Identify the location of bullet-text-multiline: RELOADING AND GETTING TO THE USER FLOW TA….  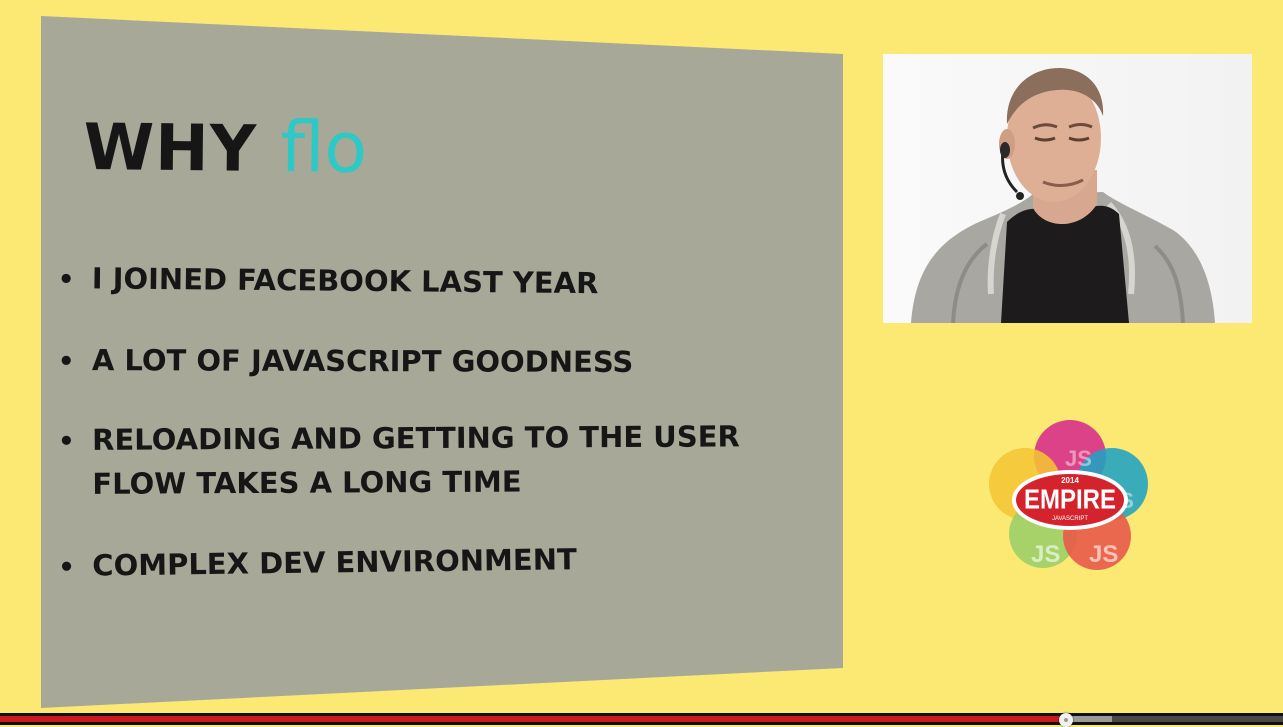
(416, 459).